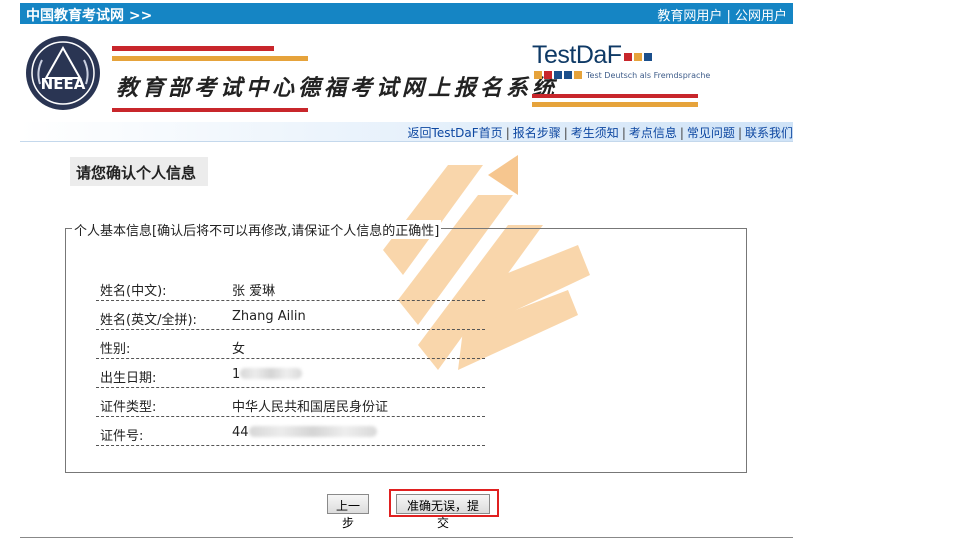 This screenshot has height=539, width=957. I want to click on svg-text: NEEA, so click(63, 84).